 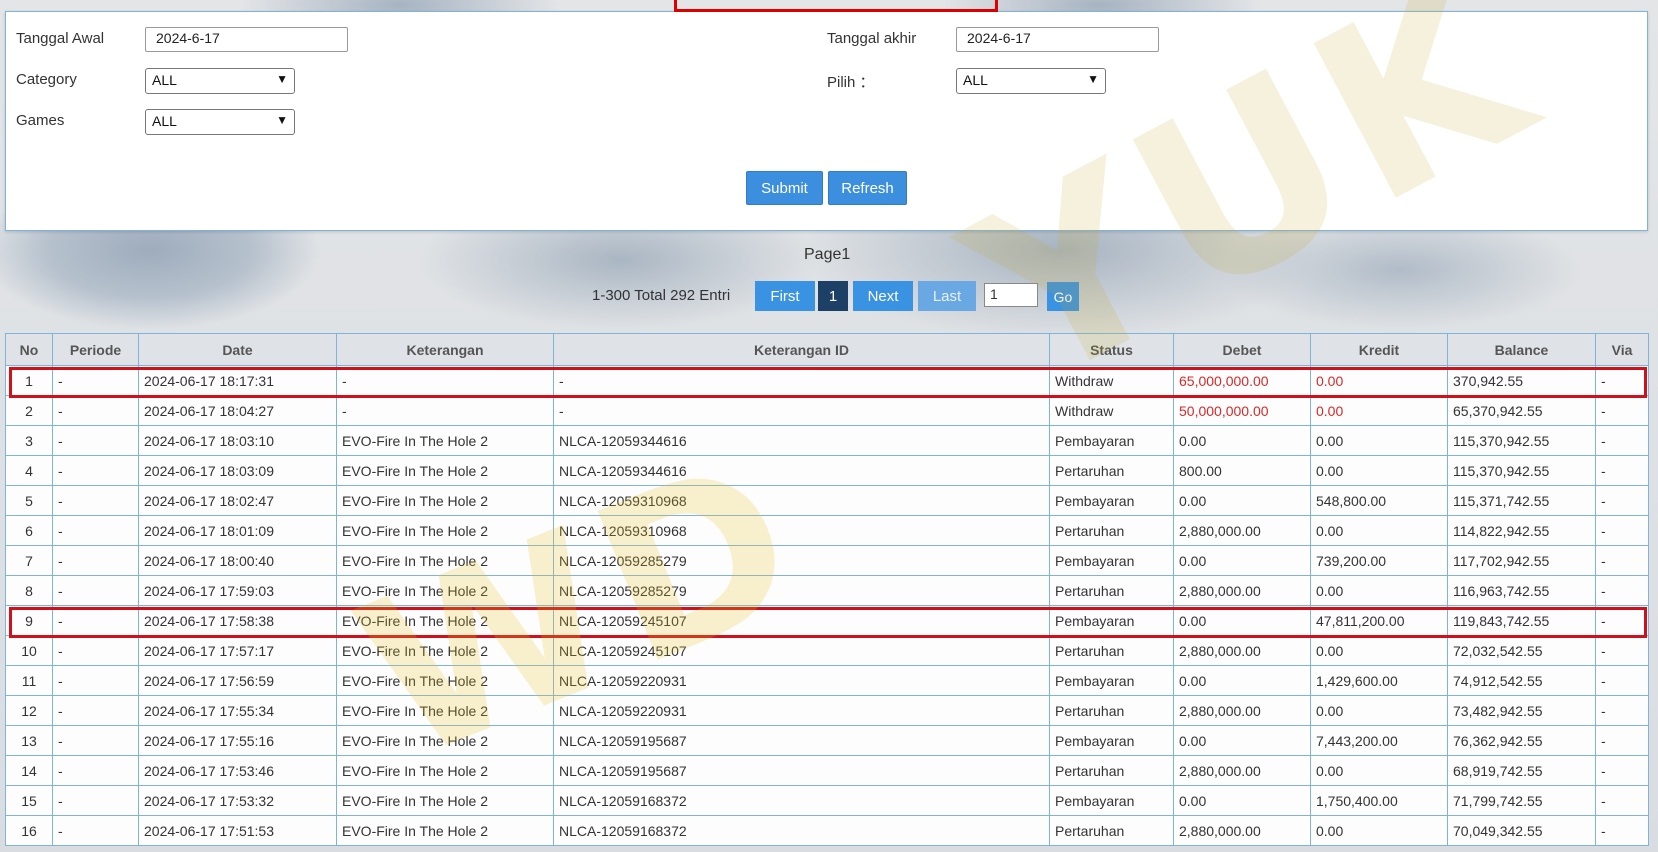 I want to click on table-cell: 15, so click(x=29, y=800).